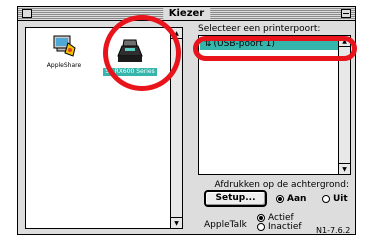  I want to click on device-sp-rx600: SP RX600 Series, so click(130, 57).